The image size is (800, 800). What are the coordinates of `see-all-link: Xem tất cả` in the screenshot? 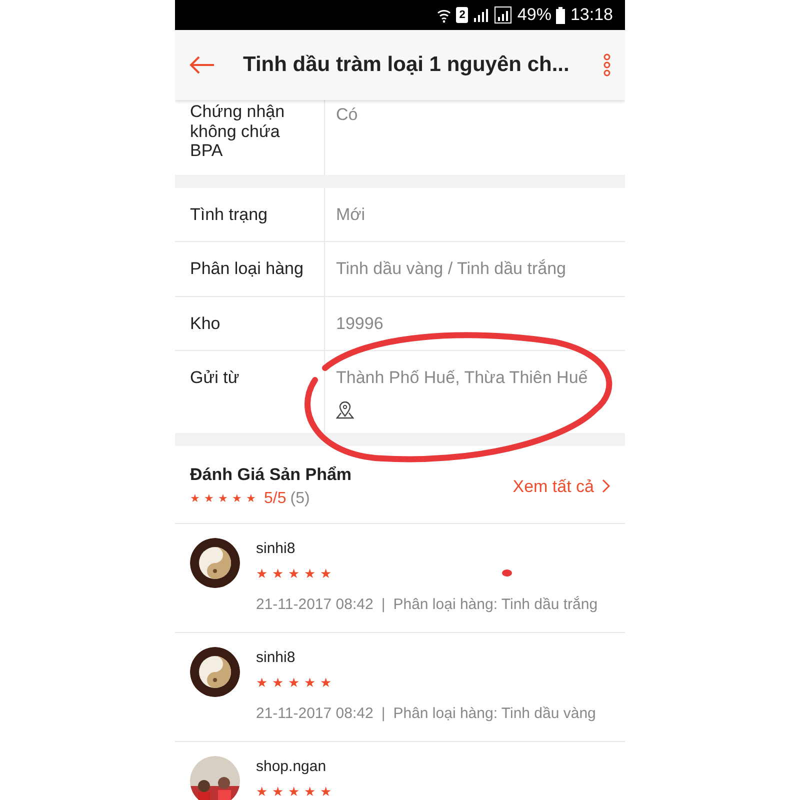 It's located at (561, 487).